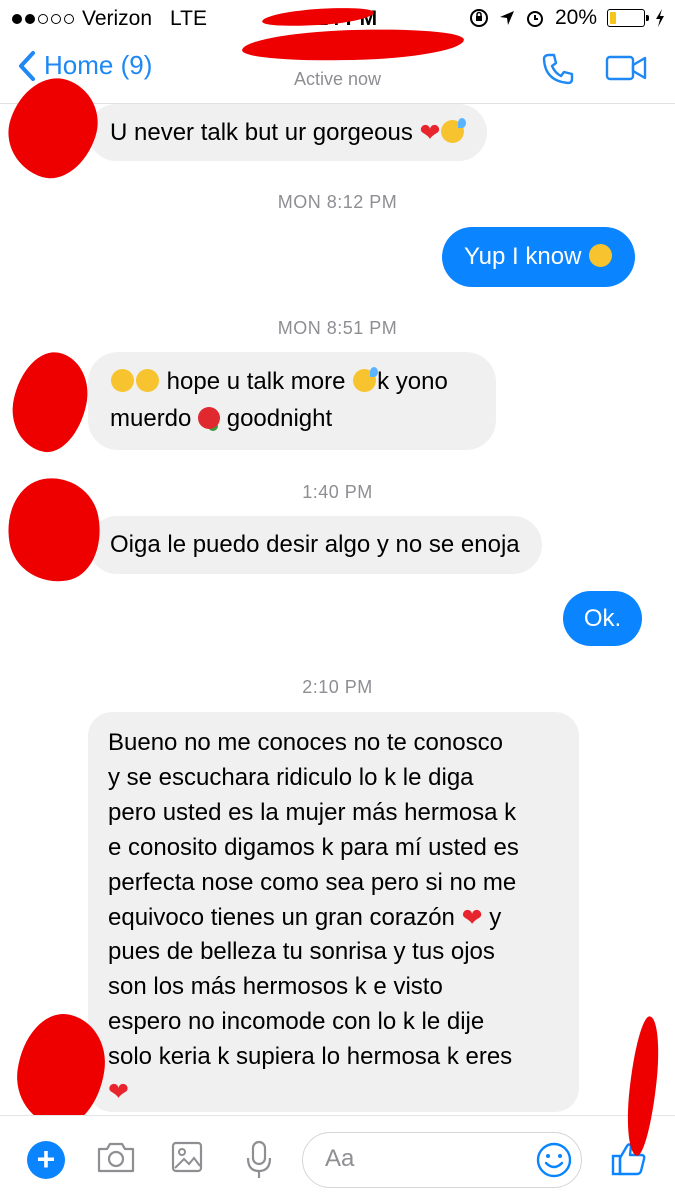 This screenshot has height=1200, width=675. I want to click on timestamp: MON 8:12 PM, so click(337, 202).